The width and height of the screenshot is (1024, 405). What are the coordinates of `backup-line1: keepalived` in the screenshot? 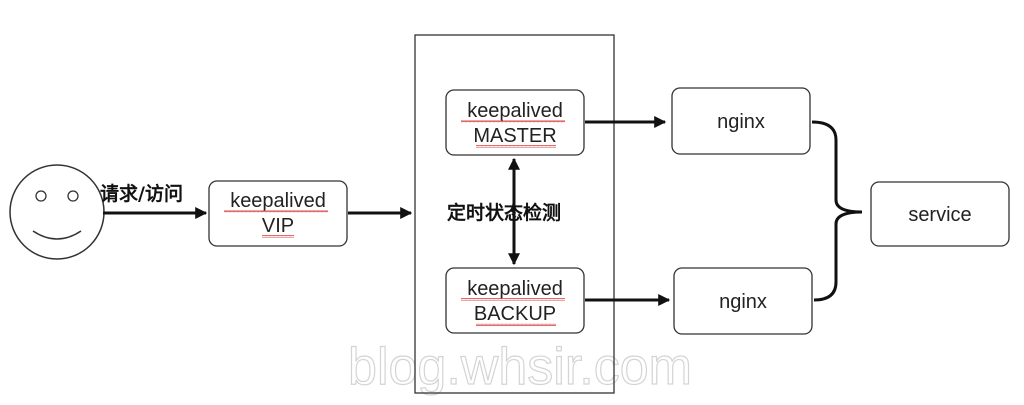 It's located at (515, 289).